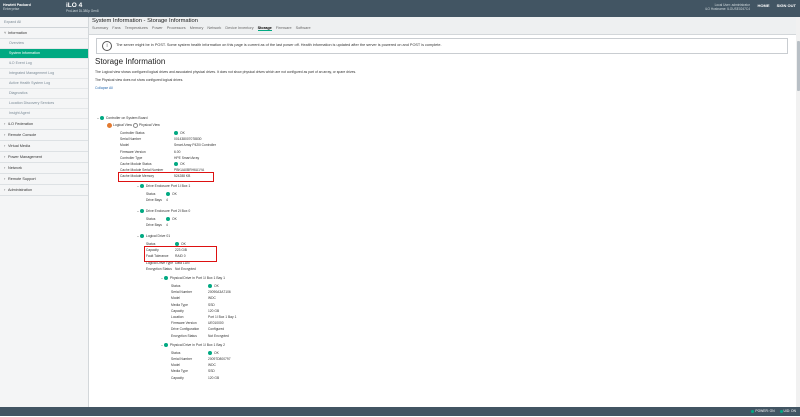 The height and width of the screenshot is (417, 800). What do you see at coordinates (193, 278) in the screenshot?
I see `physical-drive-node-0: – Physical Drive in Port 1I Box 1 Bay 1` at bounding box center [193, 278].